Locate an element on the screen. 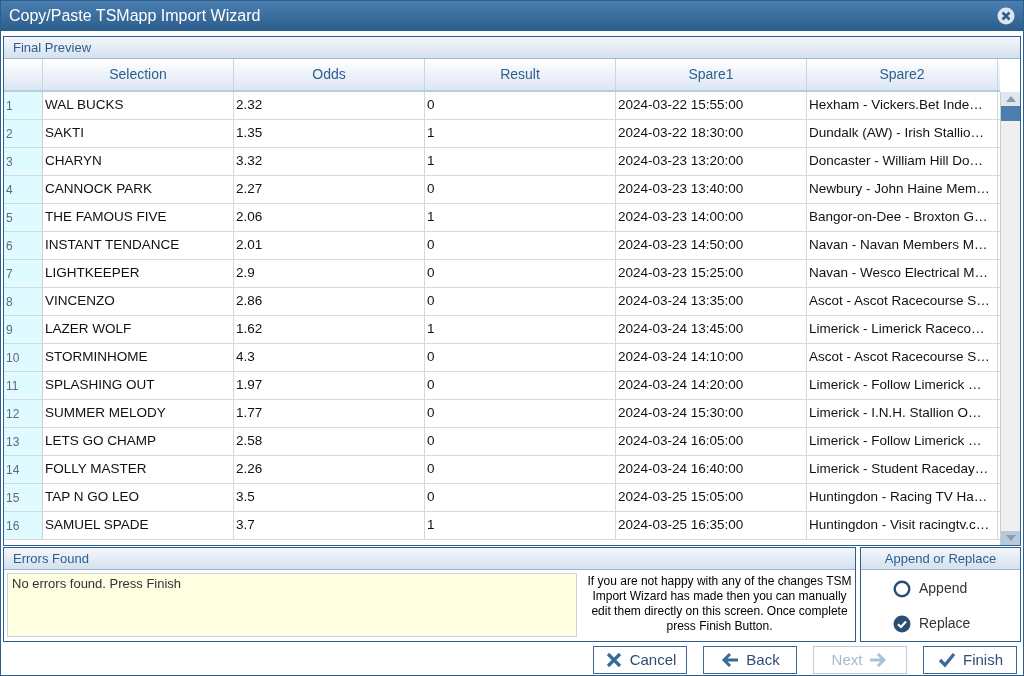 The width and height of the screenshot is (1024, 676). table-cell: SAMUEL SPADE is located at coordinates (138, 525).